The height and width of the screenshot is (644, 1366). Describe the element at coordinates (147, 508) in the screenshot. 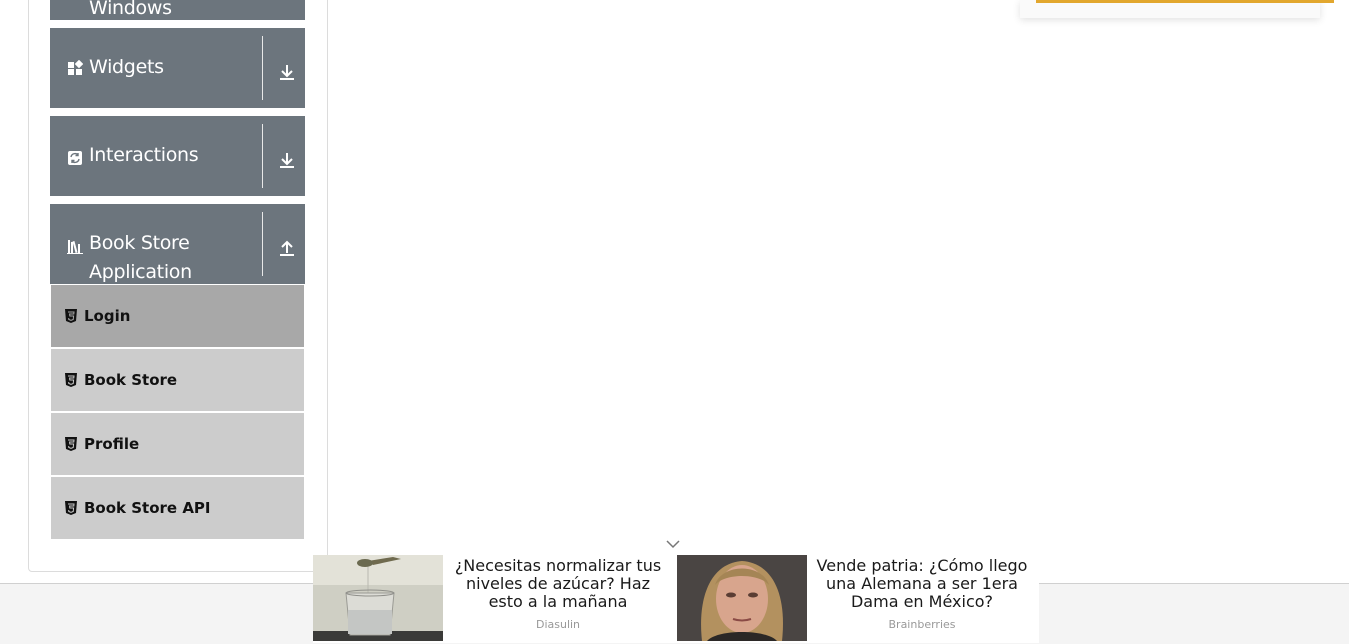

I see `menu-item-label: Book Store API` at that location.